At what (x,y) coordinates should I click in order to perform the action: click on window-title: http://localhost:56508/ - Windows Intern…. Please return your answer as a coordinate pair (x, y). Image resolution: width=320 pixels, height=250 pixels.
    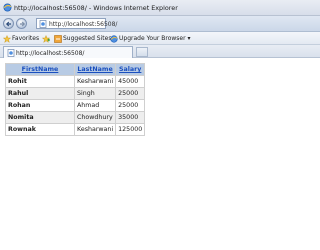
    Looking at the image, I should click on (96, 8).